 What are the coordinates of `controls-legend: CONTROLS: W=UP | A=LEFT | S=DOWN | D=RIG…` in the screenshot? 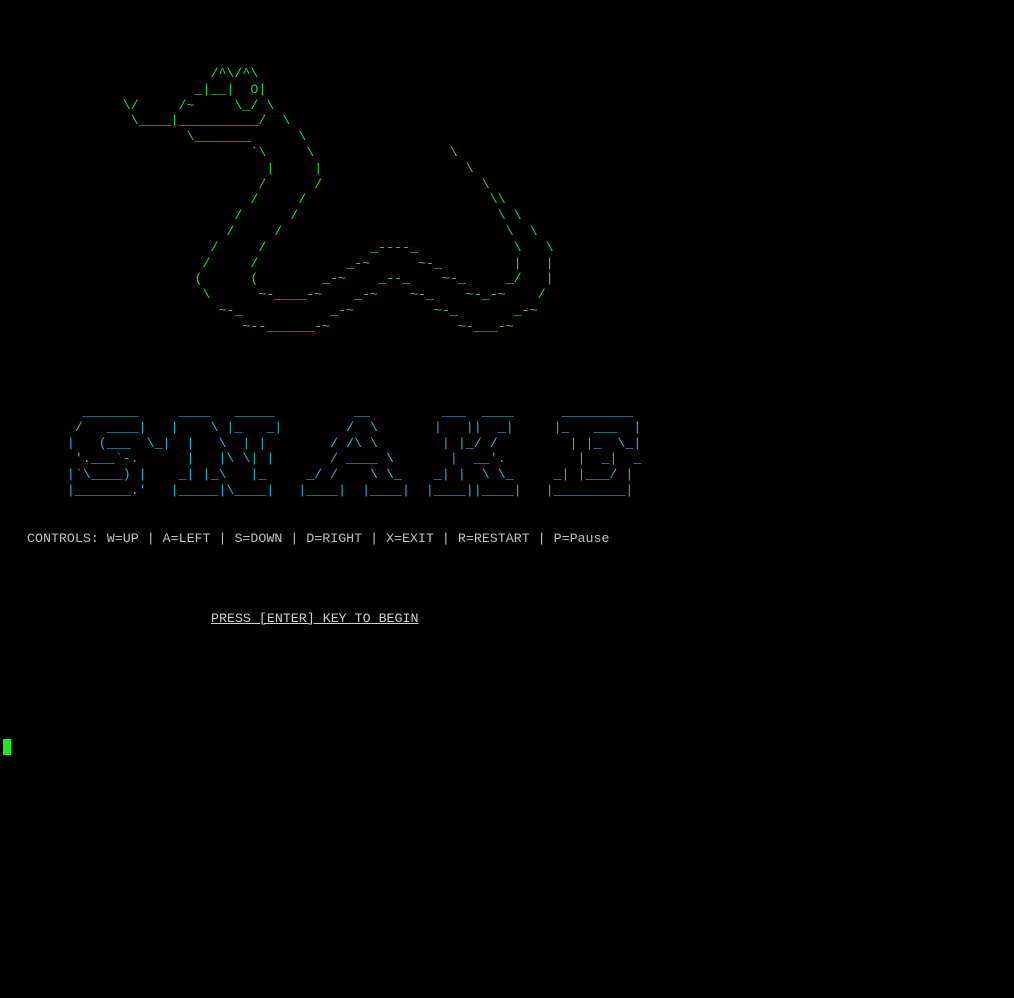 It's located at (318, 538).